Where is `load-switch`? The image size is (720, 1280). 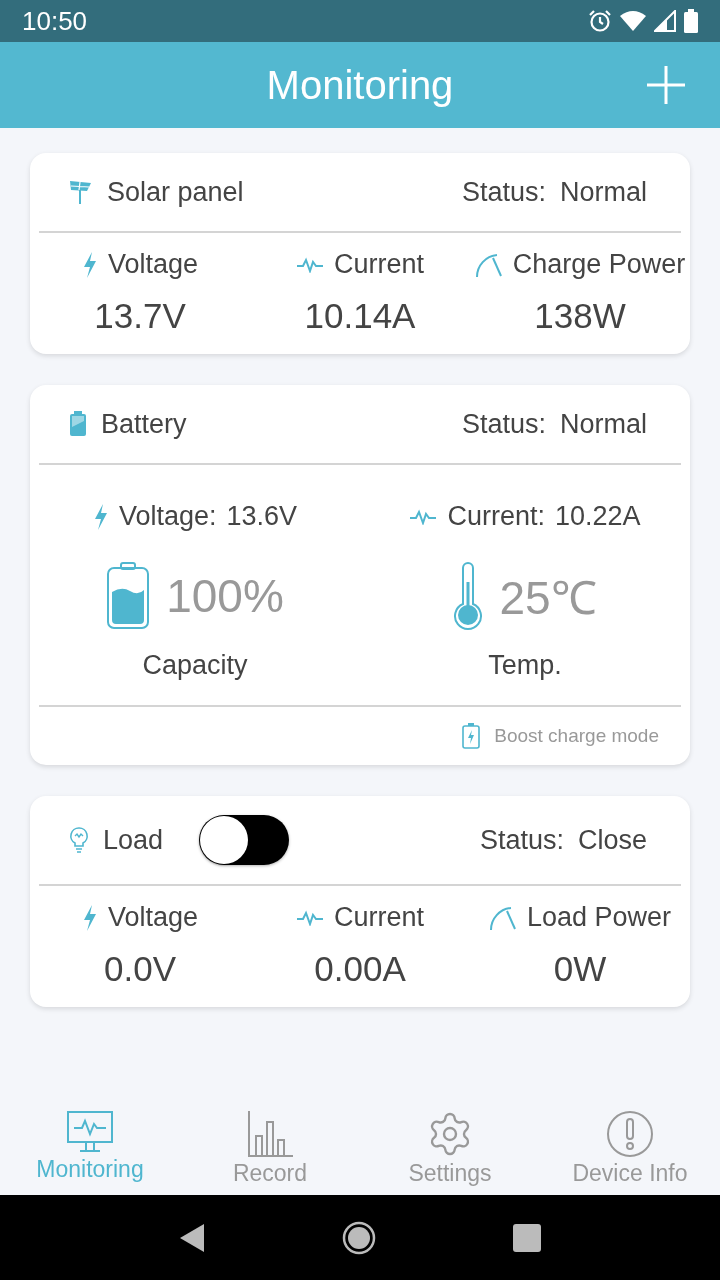
load-switch is located at coordinates (244, 840).